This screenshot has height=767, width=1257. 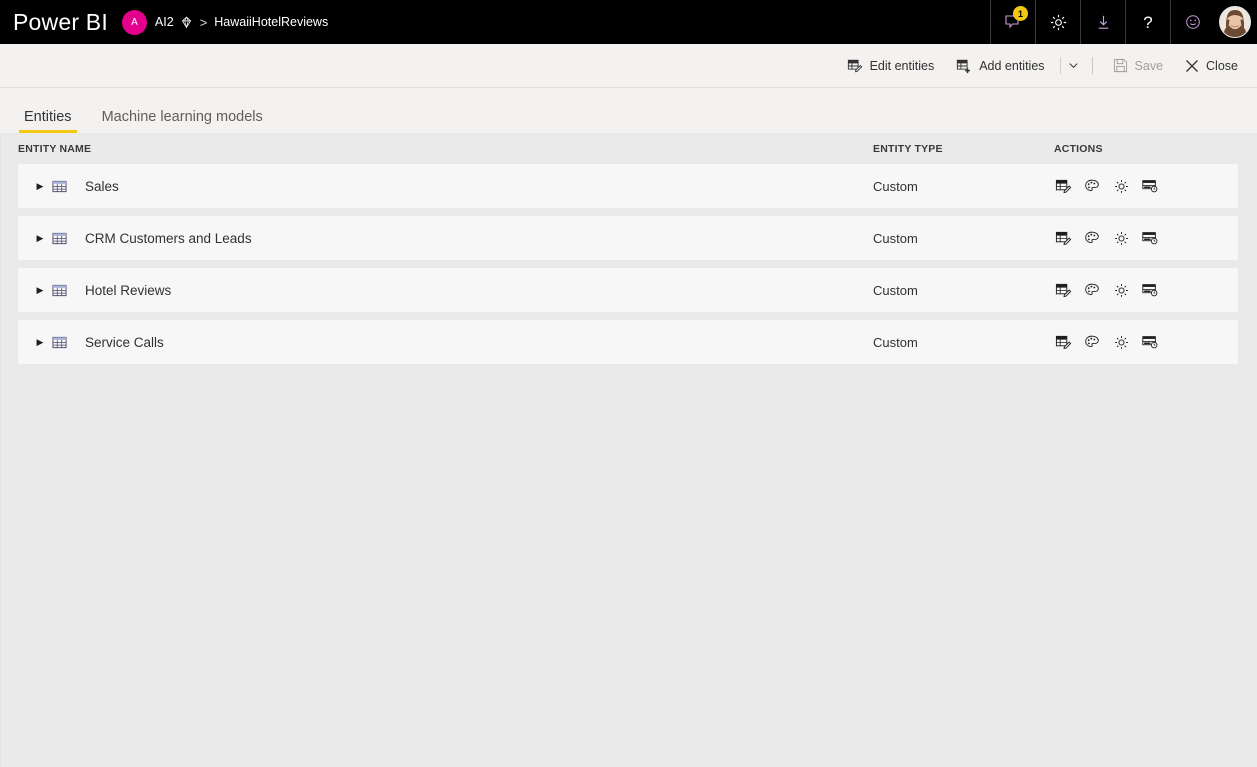 What do you see at coordinates (128, 290) in the screenshot?
I see `entity-name: Hotel Reviews` at bounding box center [128, 290].